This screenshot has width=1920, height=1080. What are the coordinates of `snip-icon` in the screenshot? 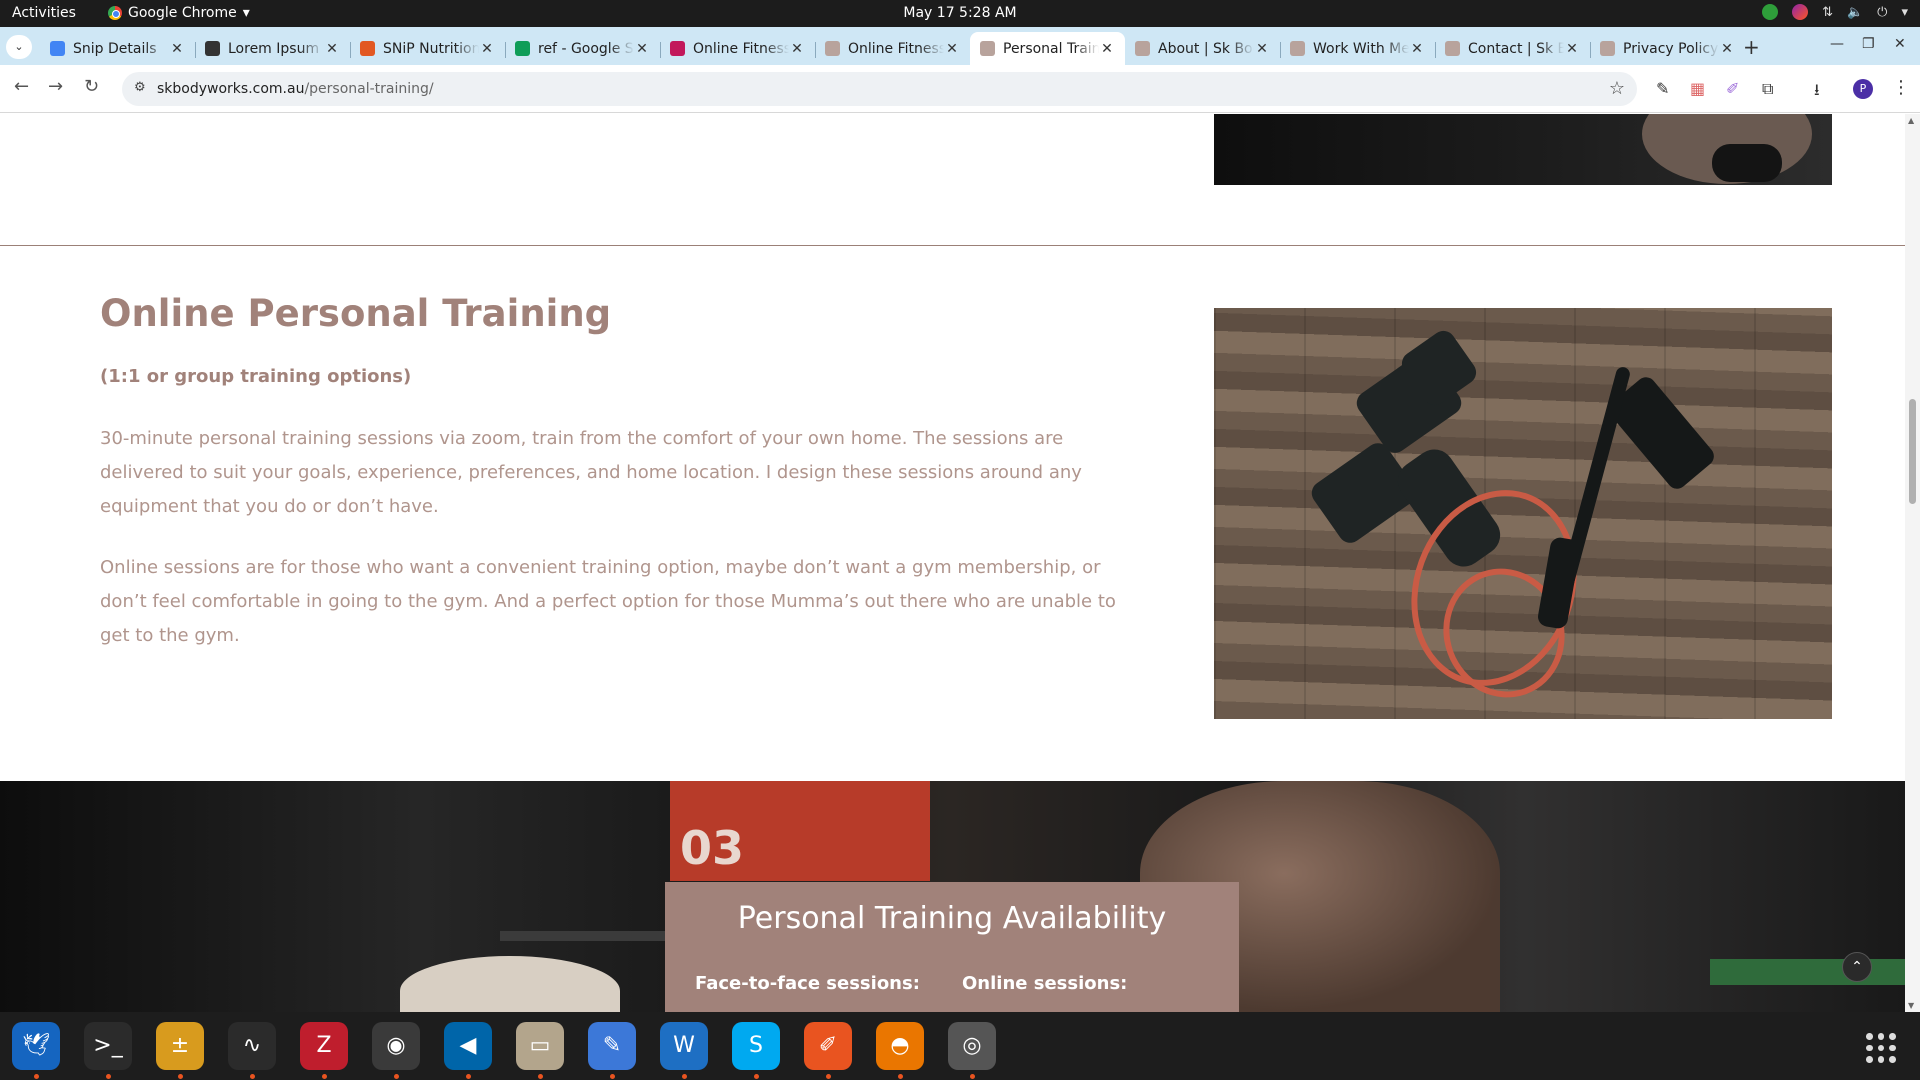 It's located at (367, 48).